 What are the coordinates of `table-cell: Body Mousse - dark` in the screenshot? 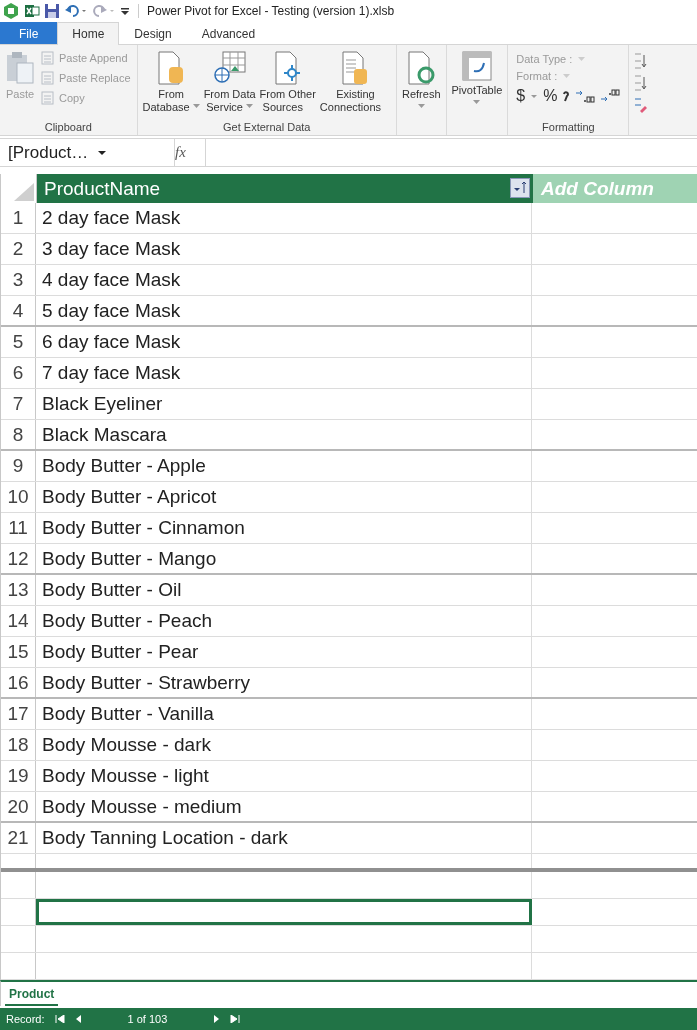 It's located at (284, 745).